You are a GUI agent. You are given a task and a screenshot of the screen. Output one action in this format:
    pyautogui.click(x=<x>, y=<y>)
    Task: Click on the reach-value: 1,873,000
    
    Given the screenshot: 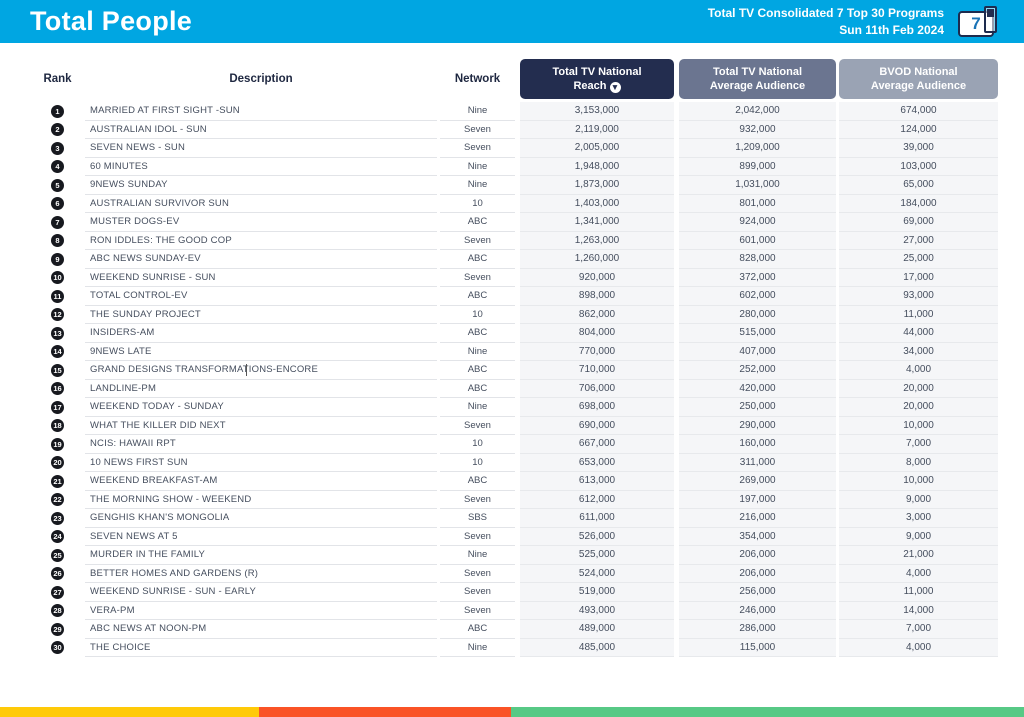 What is the action you would take?
    pyautogui.click(x=597, y=185)
    